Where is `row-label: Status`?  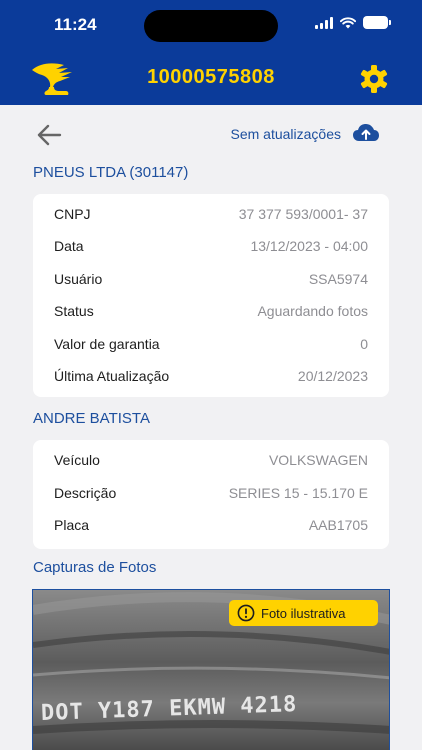
row-label: Status is located at coordinates (74, 311).